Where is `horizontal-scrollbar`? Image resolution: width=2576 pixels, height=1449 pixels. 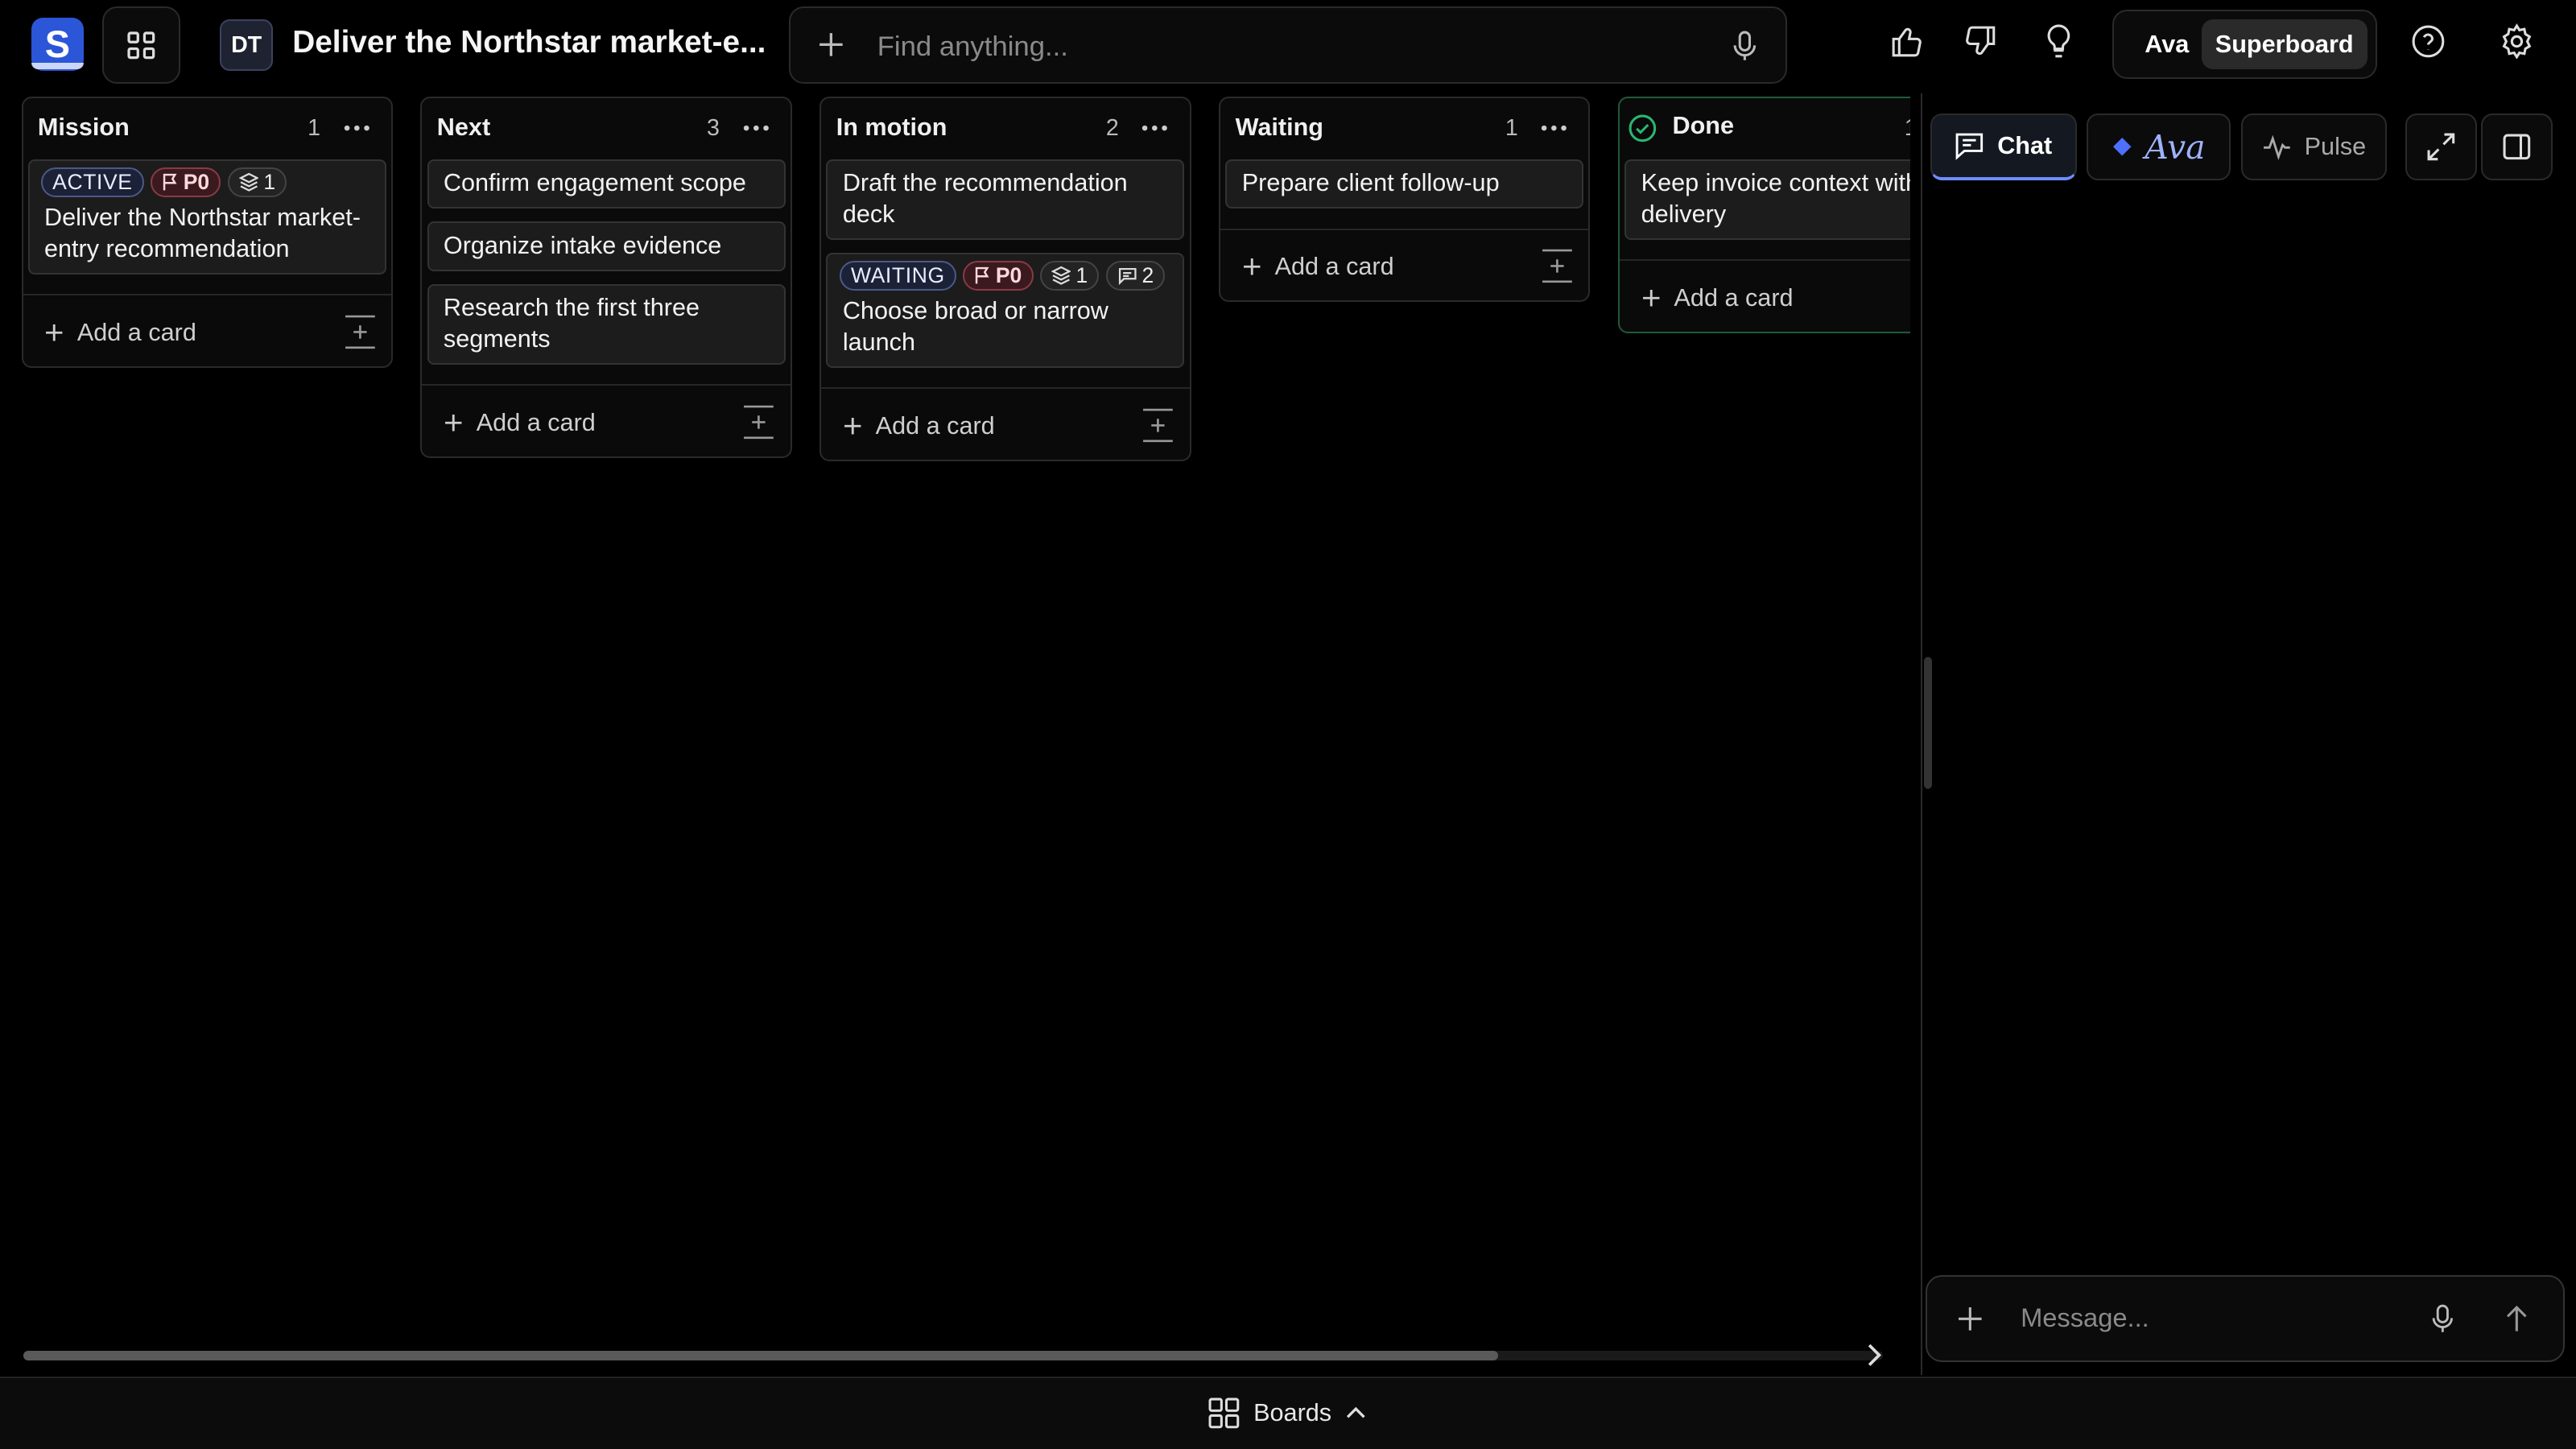
horizontal-scrollbar is located at coordinates (953, 1355).